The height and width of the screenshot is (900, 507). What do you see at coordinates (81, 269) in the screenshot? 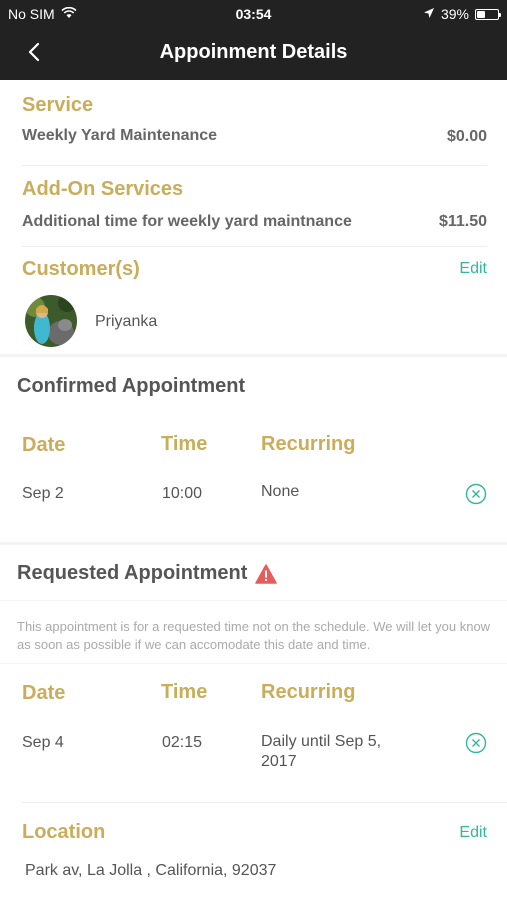
I see `customers-heading: Customer(s)` at bounding box center [81, 269].